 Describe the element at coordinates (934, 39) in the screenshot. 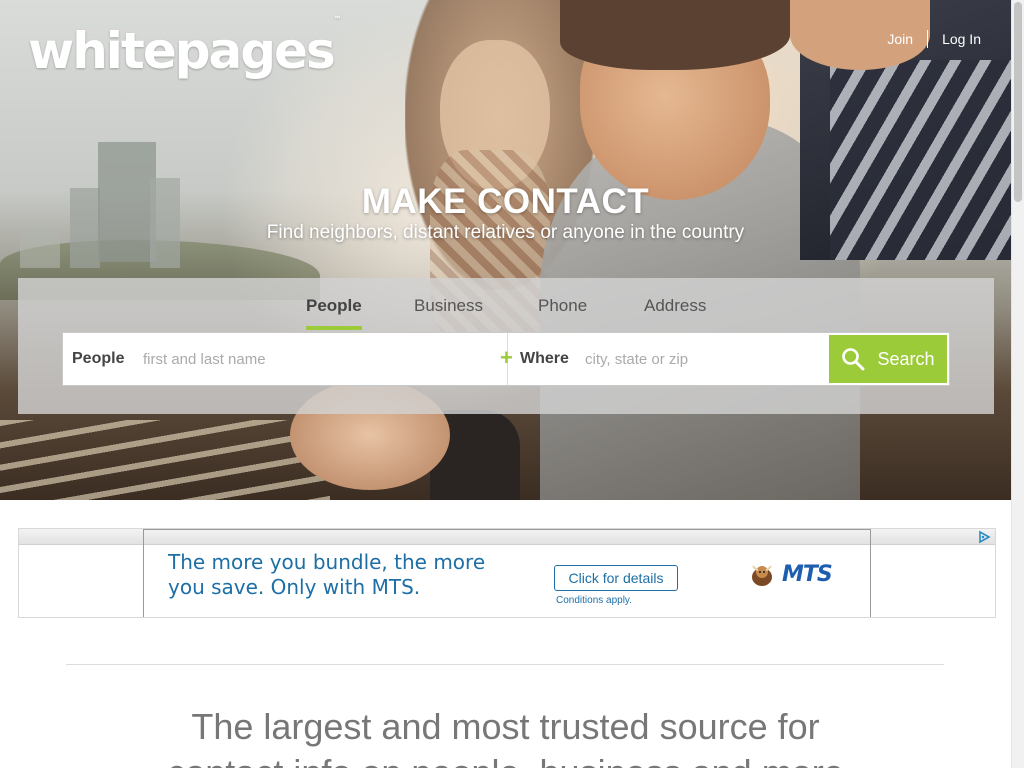

I see `top-nav: Join Log In` at that location.